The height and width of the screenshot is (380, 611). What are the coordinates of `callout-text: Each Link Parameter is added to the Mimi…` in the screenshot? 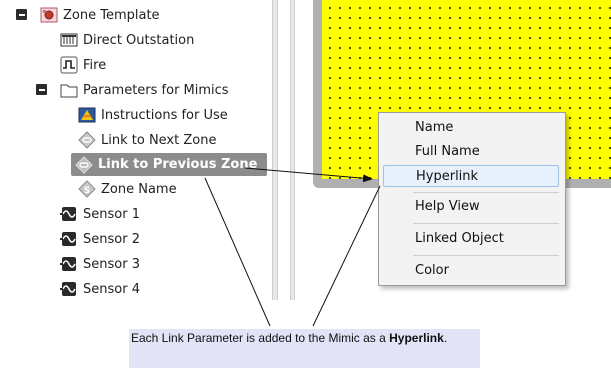 It's located at (260, 338).